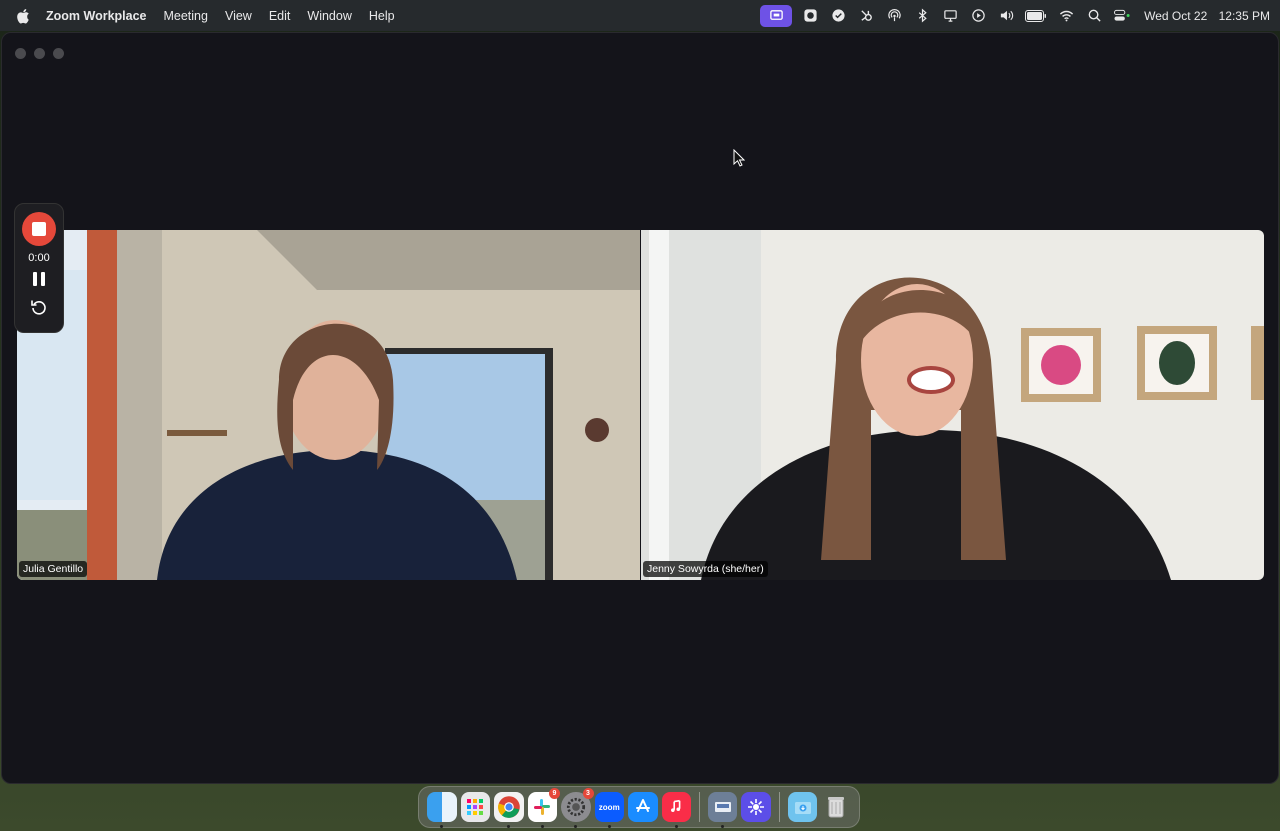 Image resolution: width=1280 pixels, height=831 pixels. I want to click on volume-icon, so click(1006, 16).